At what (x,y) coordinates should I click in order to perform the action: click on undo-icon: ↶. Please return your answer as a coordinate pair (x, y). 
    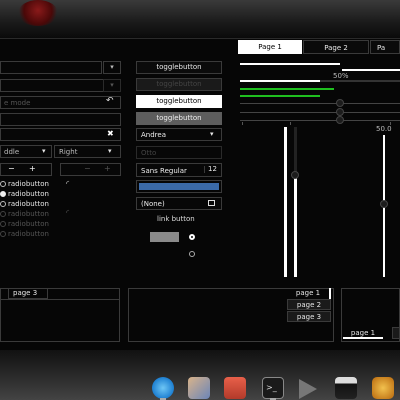
    Looking at the image, I should click on (110, 101).